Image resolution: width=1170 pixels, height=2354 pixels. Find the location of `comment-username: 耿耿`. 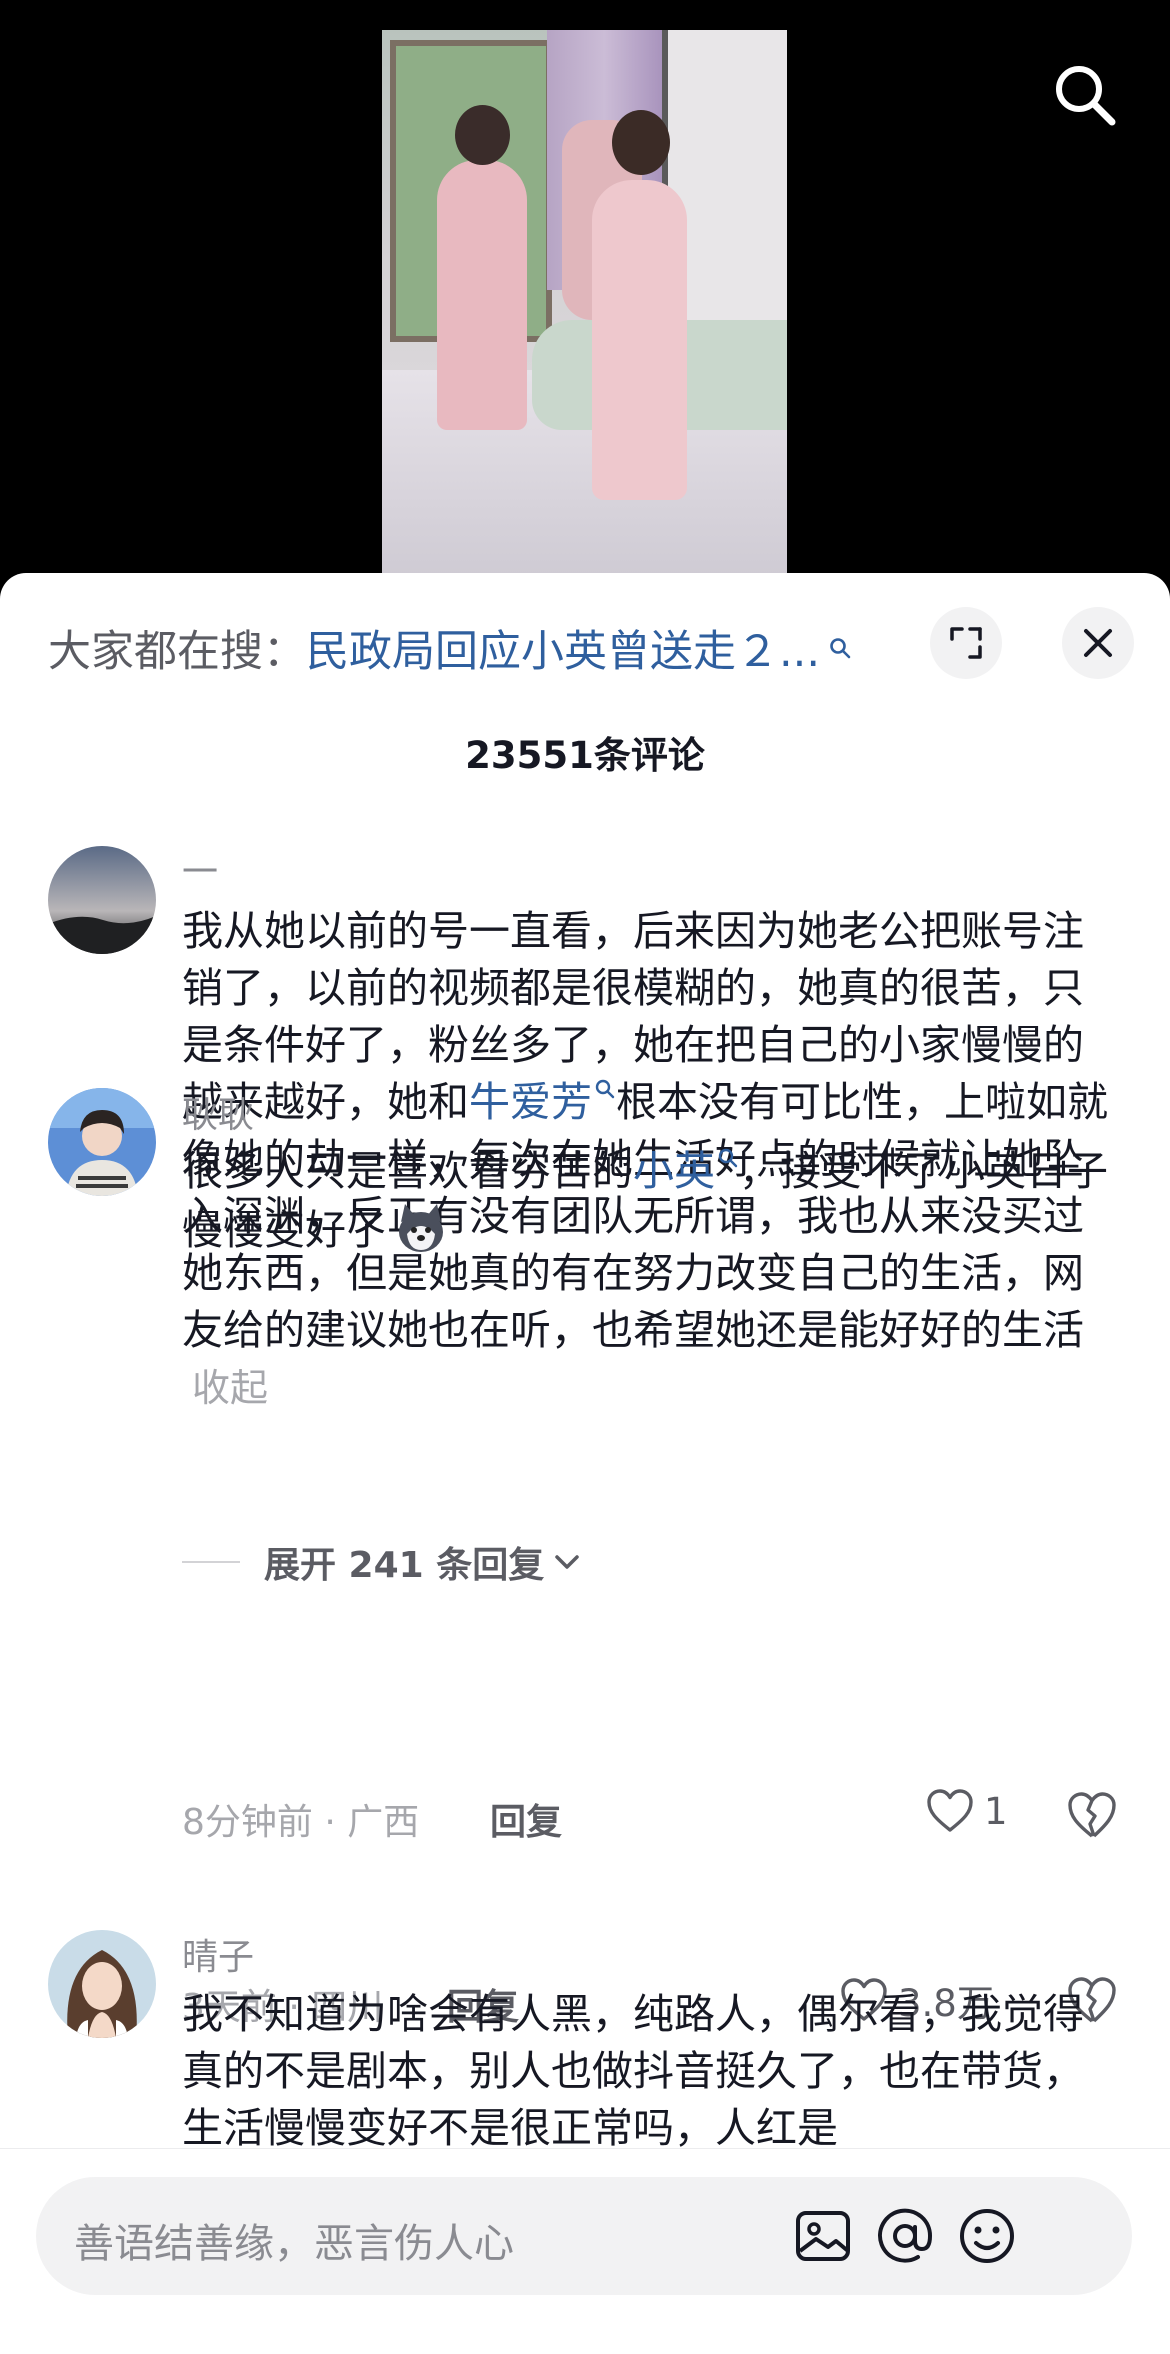

comment-username: 耿耿 is located at coordinates (218, 1112).